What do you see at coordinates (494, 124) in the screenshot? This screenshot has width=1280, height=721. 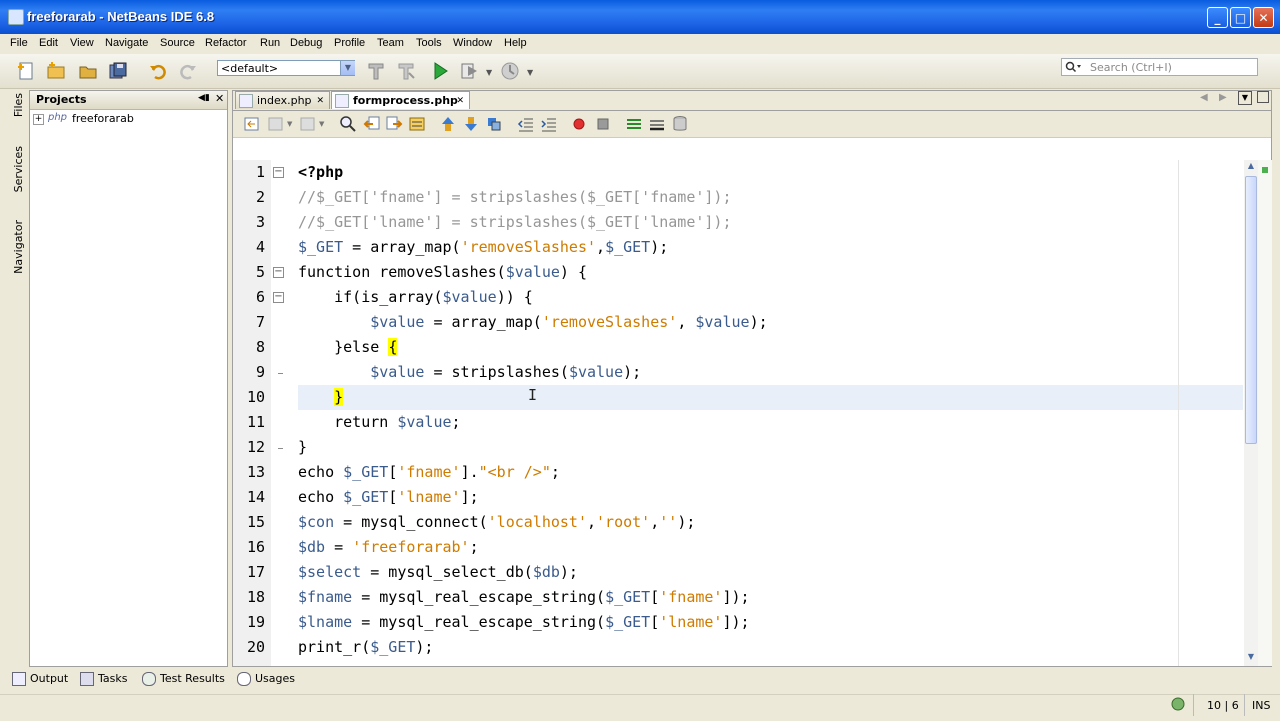 I see `toggle-bookmark-icon` at bounding box center [494, 124].